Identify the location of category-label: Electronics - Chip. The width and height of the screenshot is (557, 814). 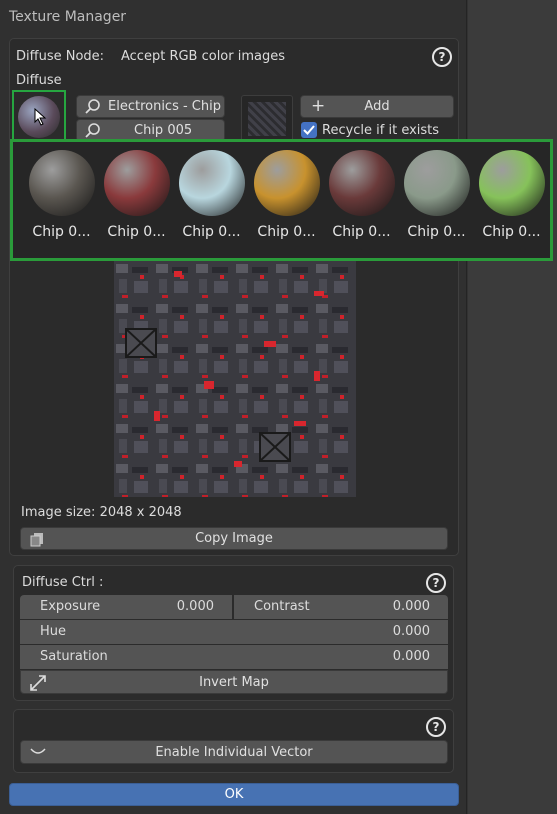
(164, 106).